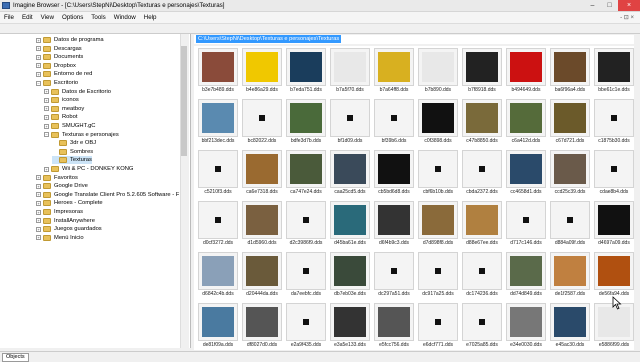 The width and height of the screenshot is (640, 362). Describe the element at coordinates (438, 174) in the screenshot. I see `thumbnail-item: cbf6b10b.dds` at that location.